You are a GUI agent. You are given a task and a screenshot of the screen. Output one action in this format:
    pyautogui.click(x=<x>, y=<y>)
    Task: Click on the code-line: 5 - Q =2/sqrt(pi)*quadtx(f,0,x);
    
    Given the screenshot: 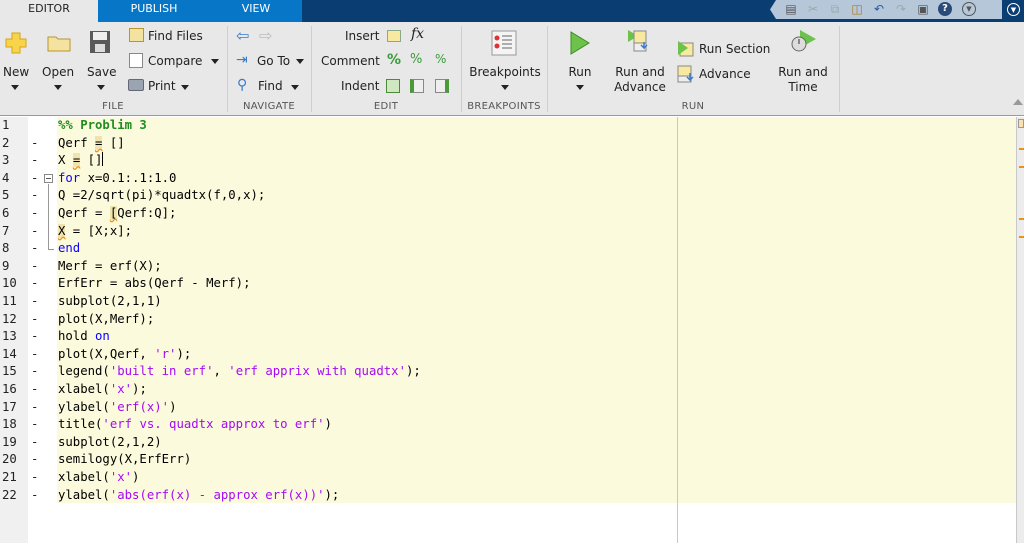 What is the action you would take?
    pyautogui.click(x=508, y=196)
    